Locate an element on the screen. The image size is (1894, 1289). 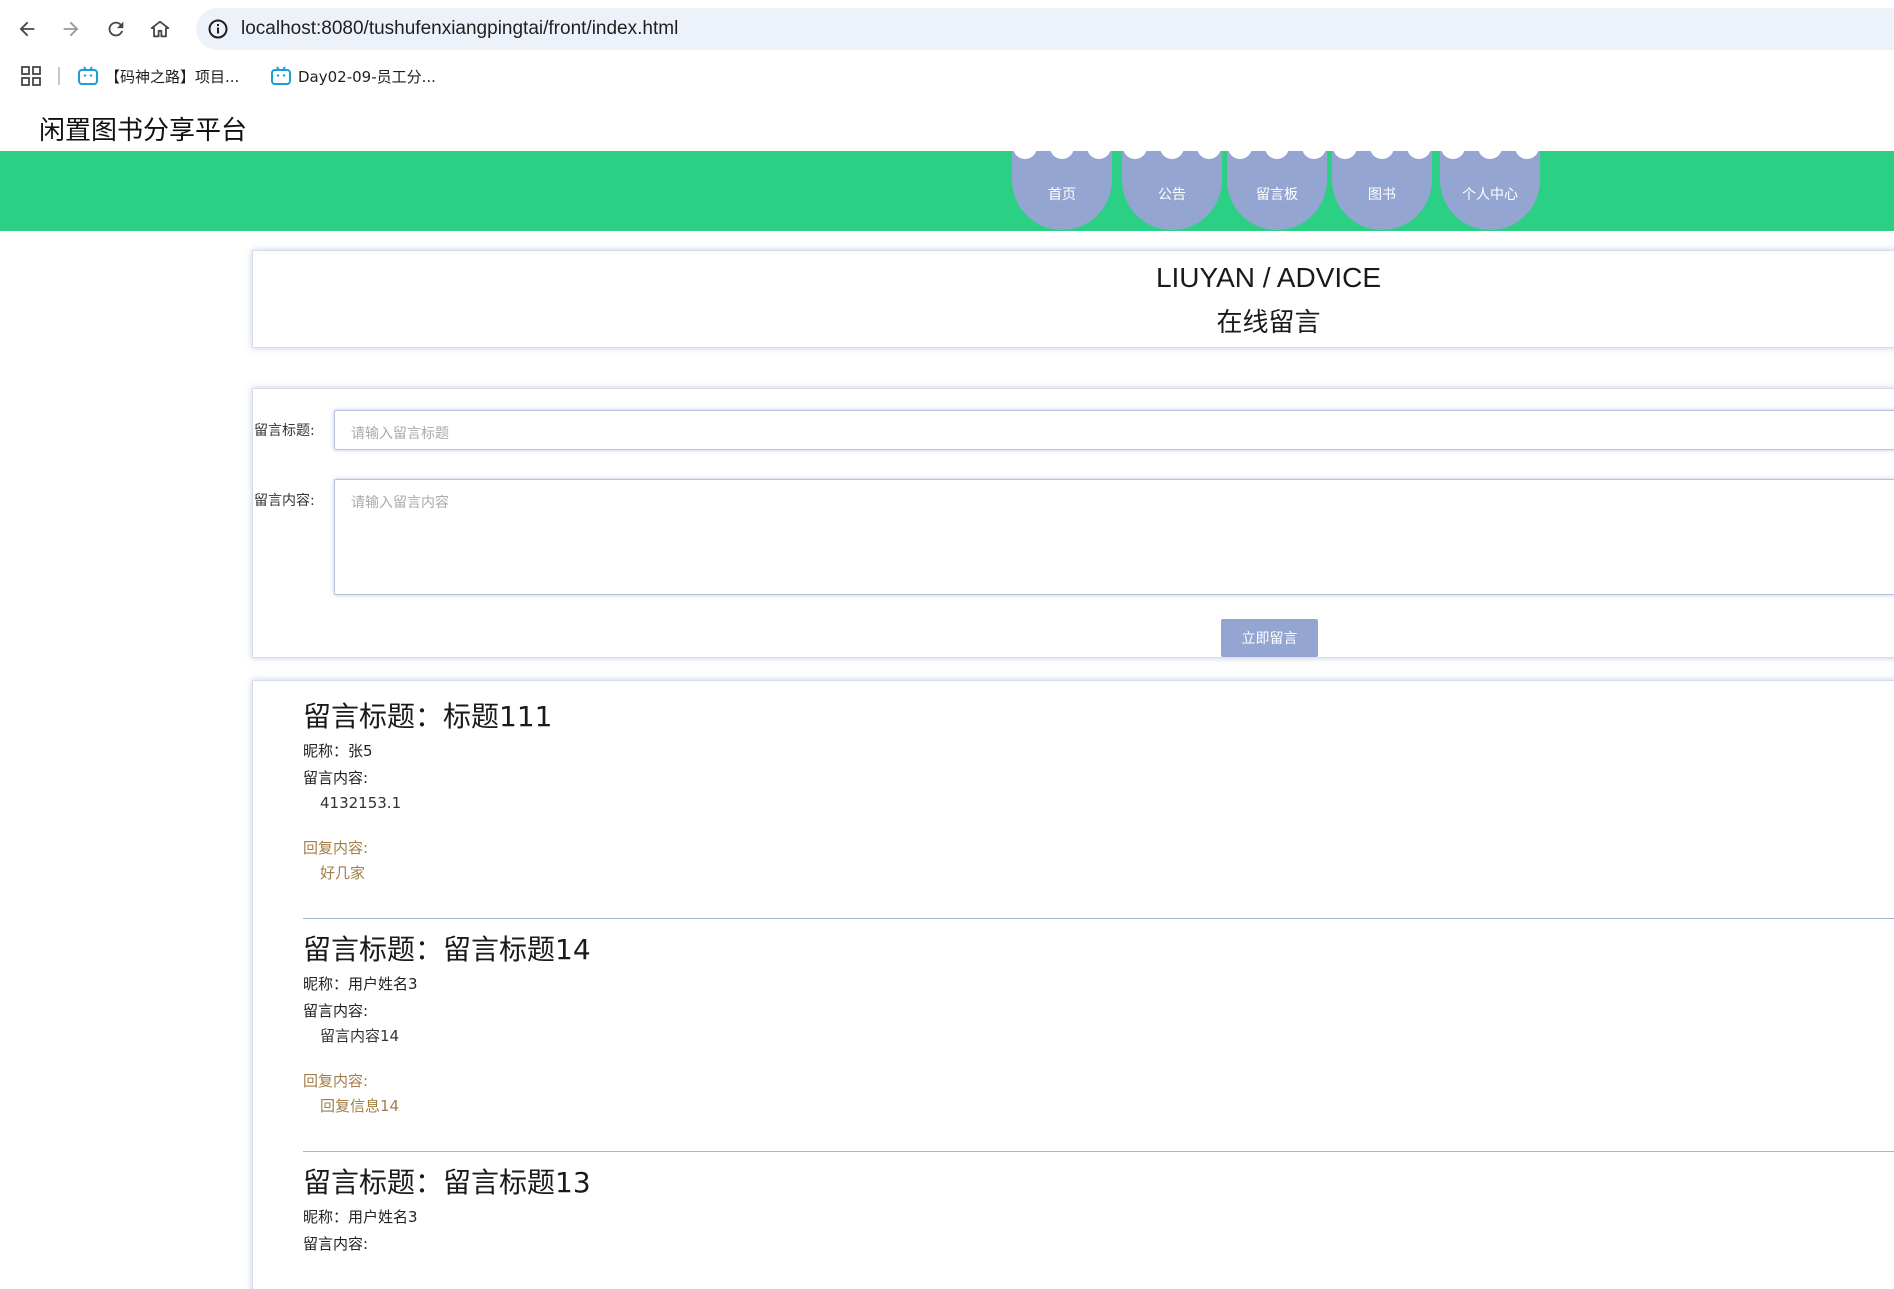
reload-icon is located at coordinates (116, 29).